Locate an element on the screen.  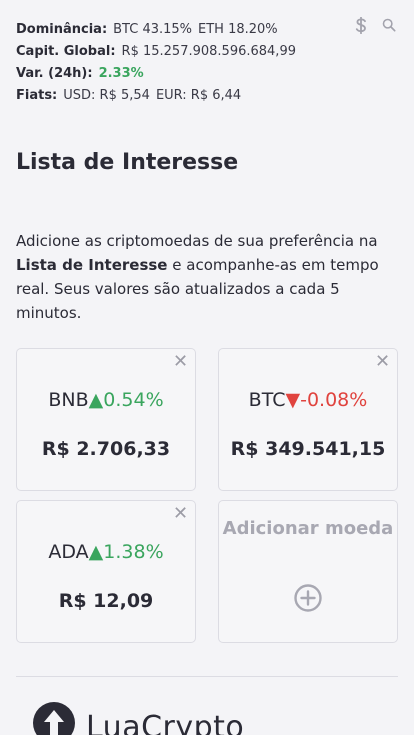
coin-price: R$ 12,09 is located at coordinates (106, 601).